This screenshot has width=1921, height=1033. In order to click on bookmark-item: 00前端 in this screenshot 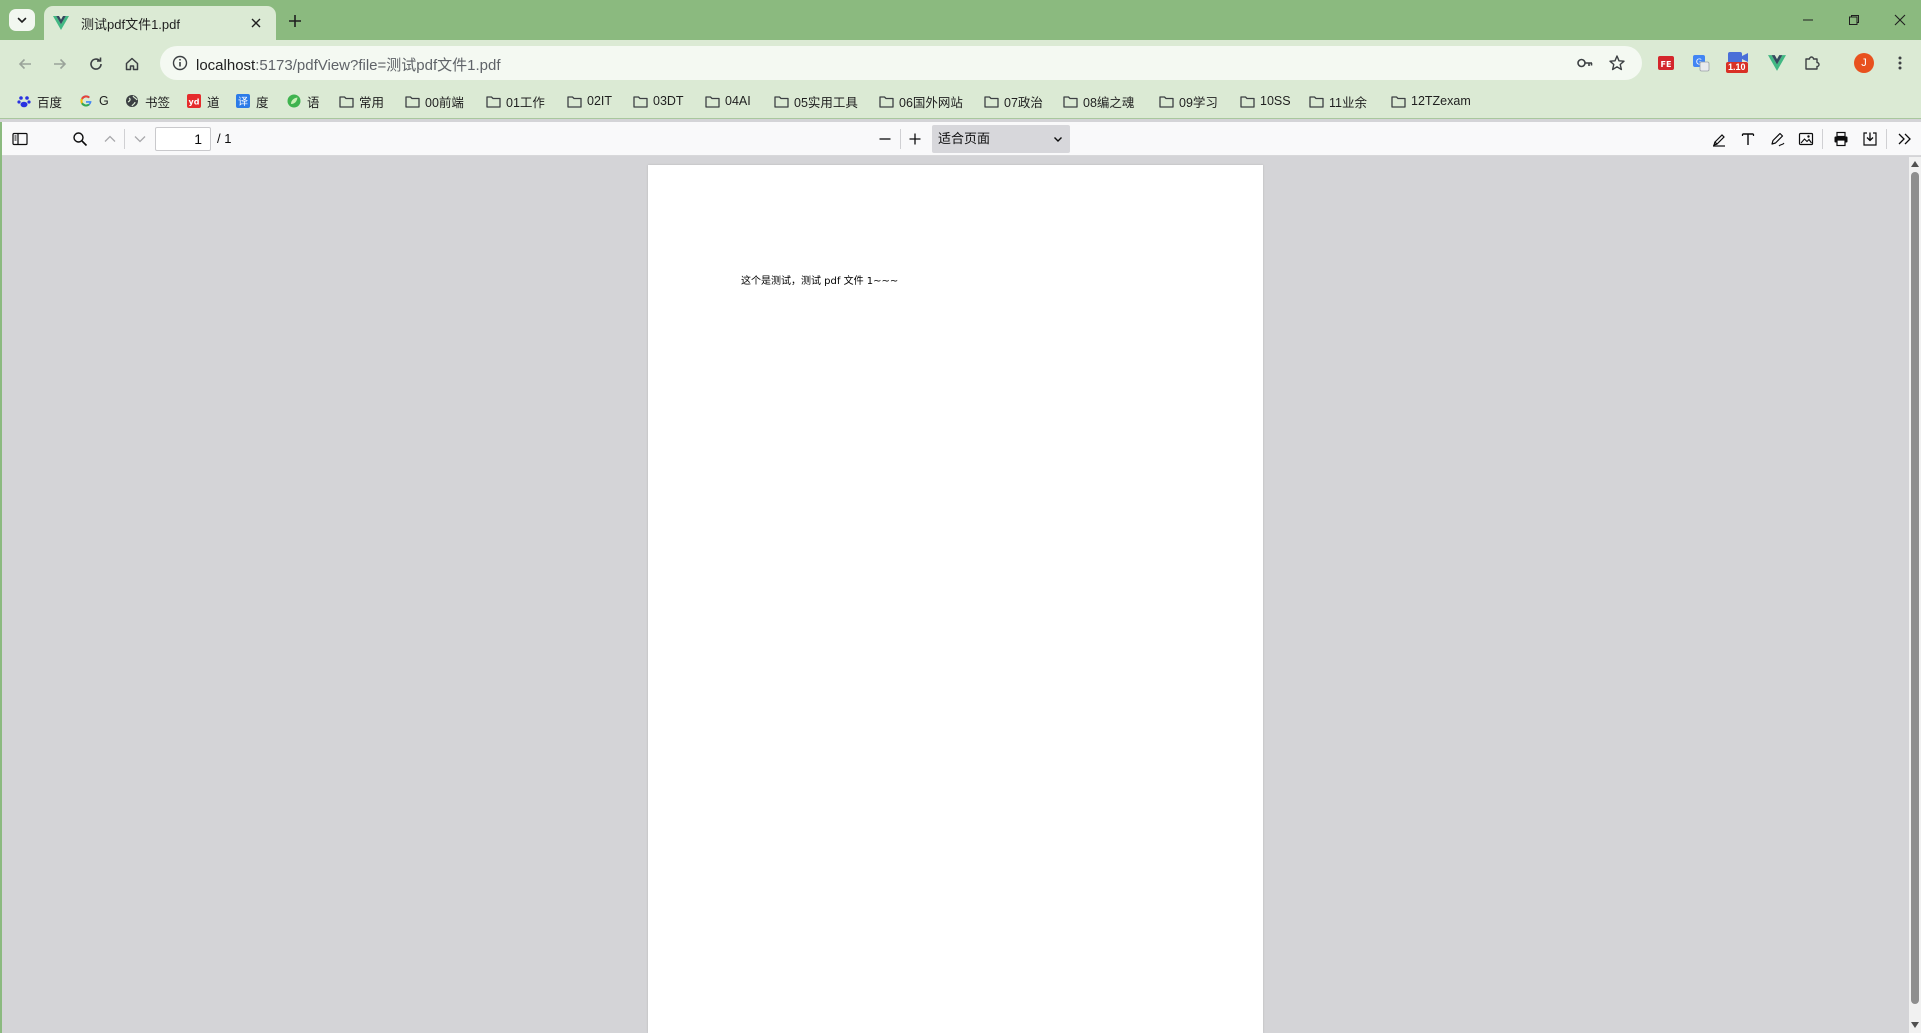, I will do `click(434, 101)`.